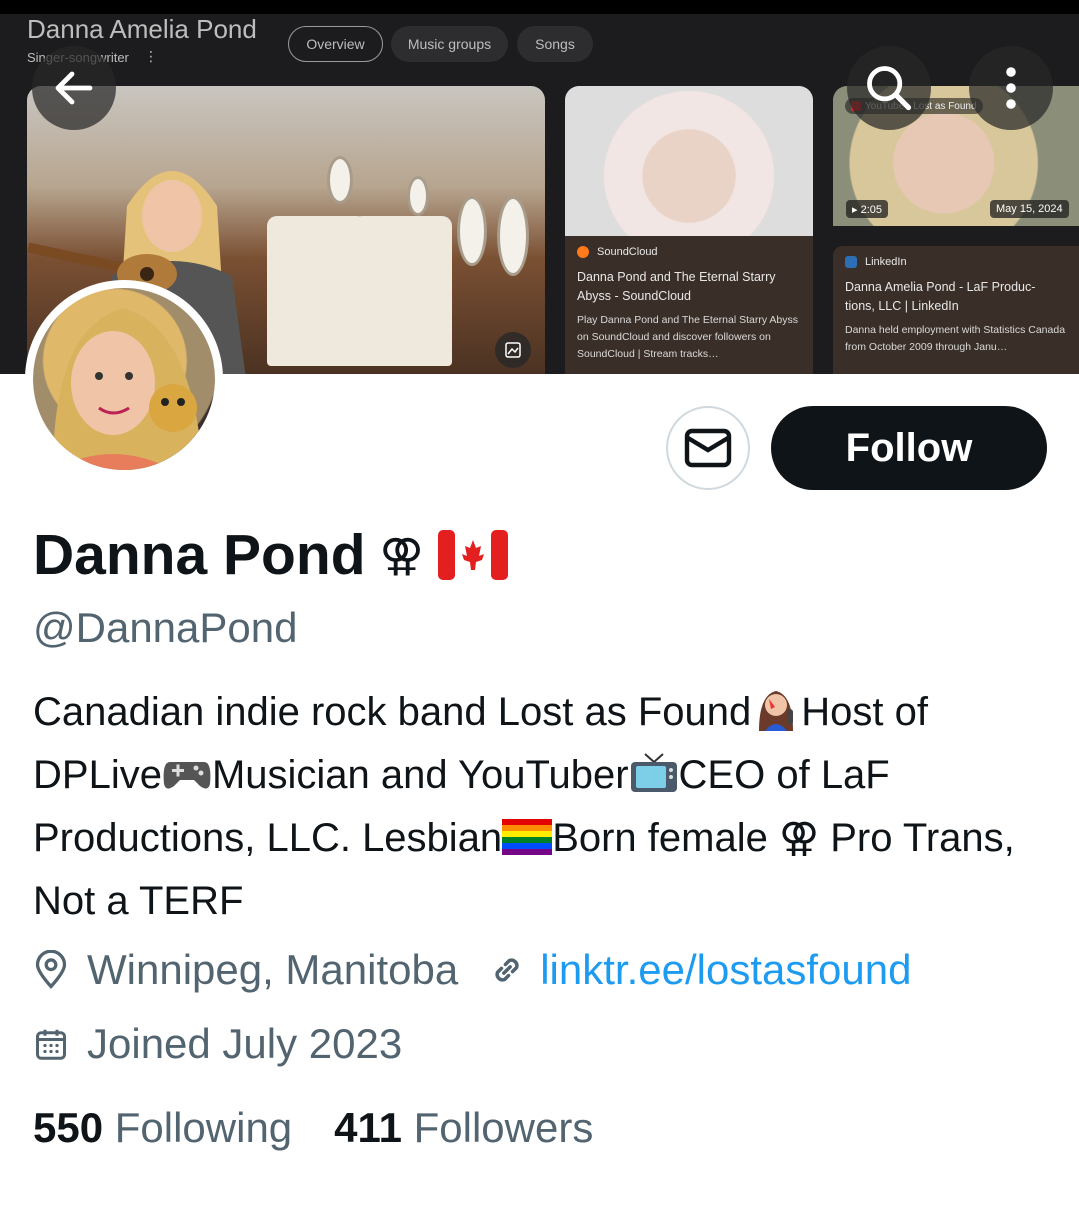 The height and width of the screenshot is (1223, 1079). Describe the element at coordinates (151, 56) in the screenshot. I see `panel-more-icon: ⋮` at that location.